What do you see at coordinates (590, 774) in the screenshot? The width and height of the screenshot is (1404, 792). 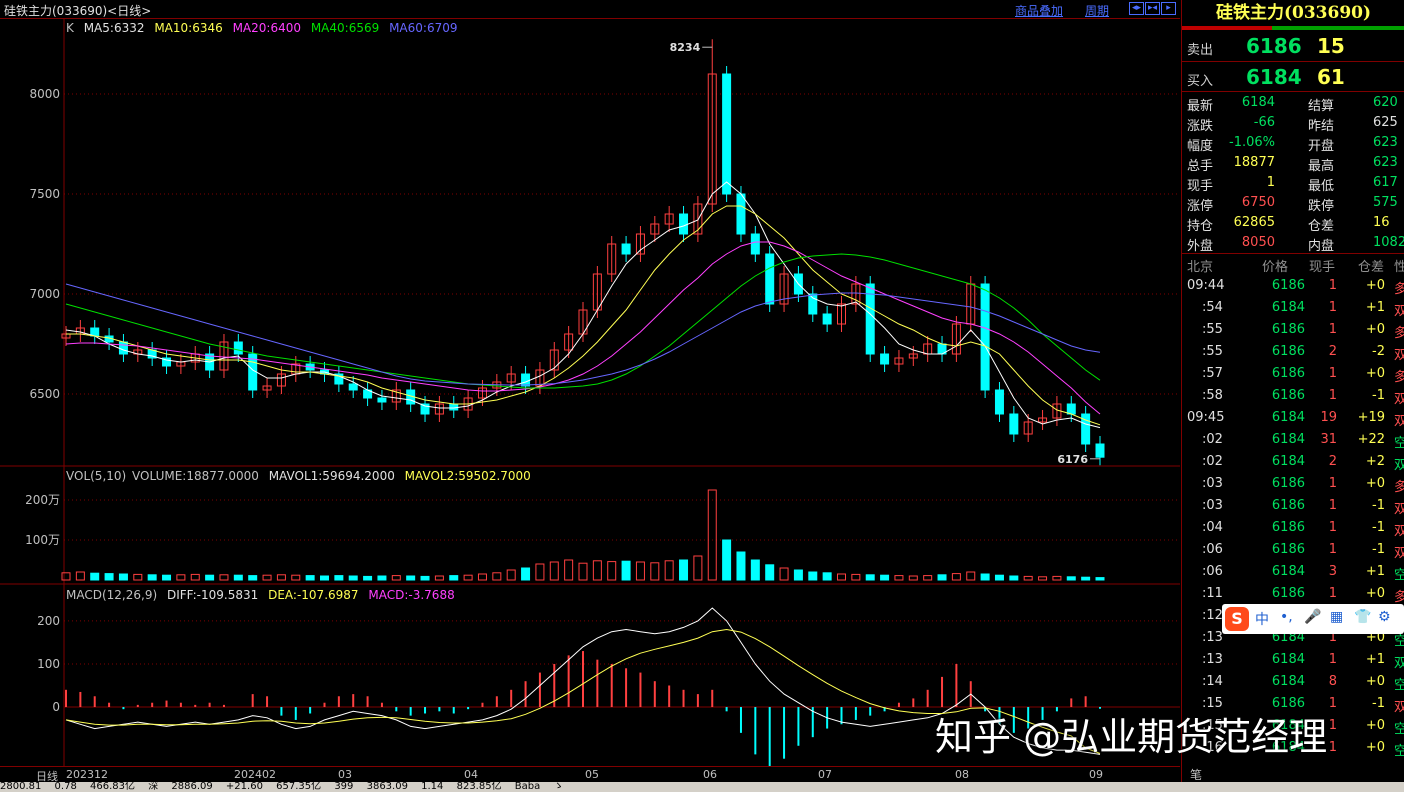 I see `time-axis: 日线 202312 202402 03 04 05 06 07 08 09` at bounding box center [590, 774].